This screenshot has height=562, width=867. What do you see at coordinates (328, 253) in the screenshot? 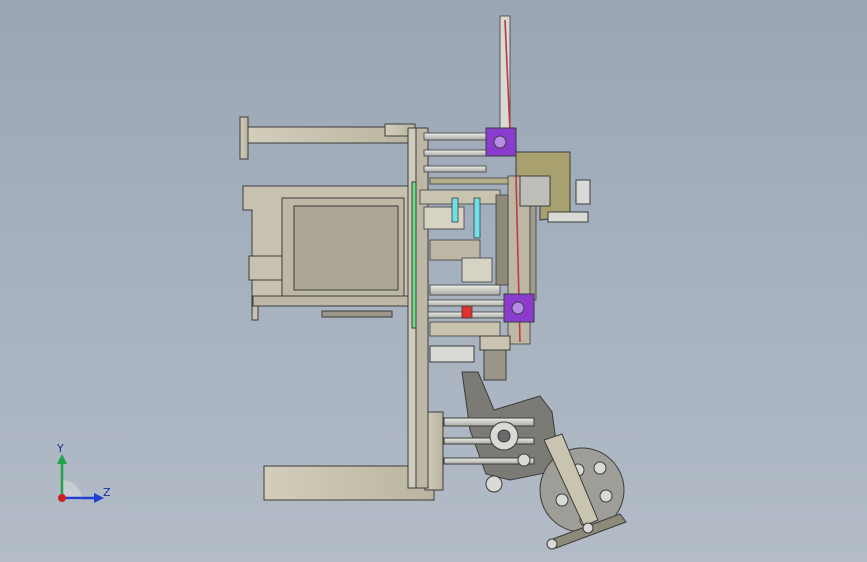
I see `tray-assembly` at bounding box center [328, 253].